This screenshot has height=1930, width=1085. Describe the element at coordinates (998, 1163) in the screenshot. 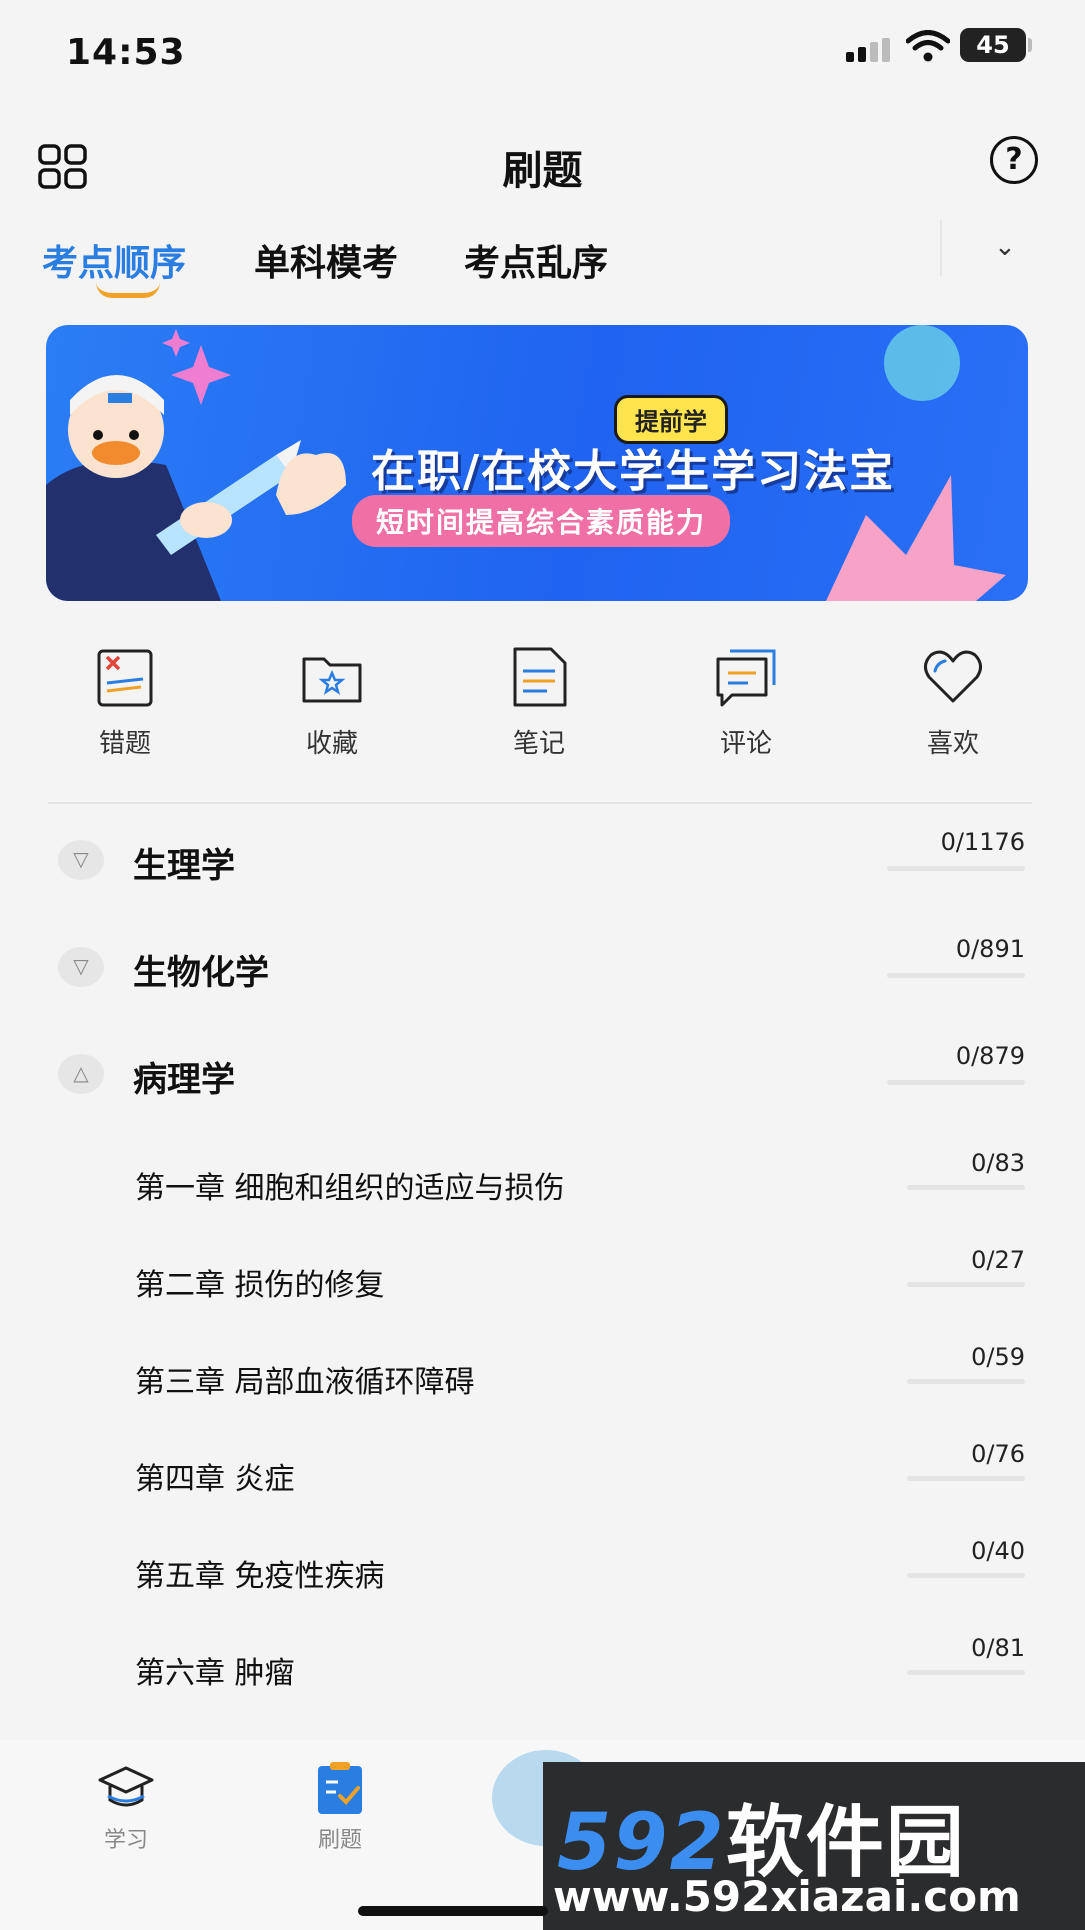

I see `progress-count: 0/83` at that location.